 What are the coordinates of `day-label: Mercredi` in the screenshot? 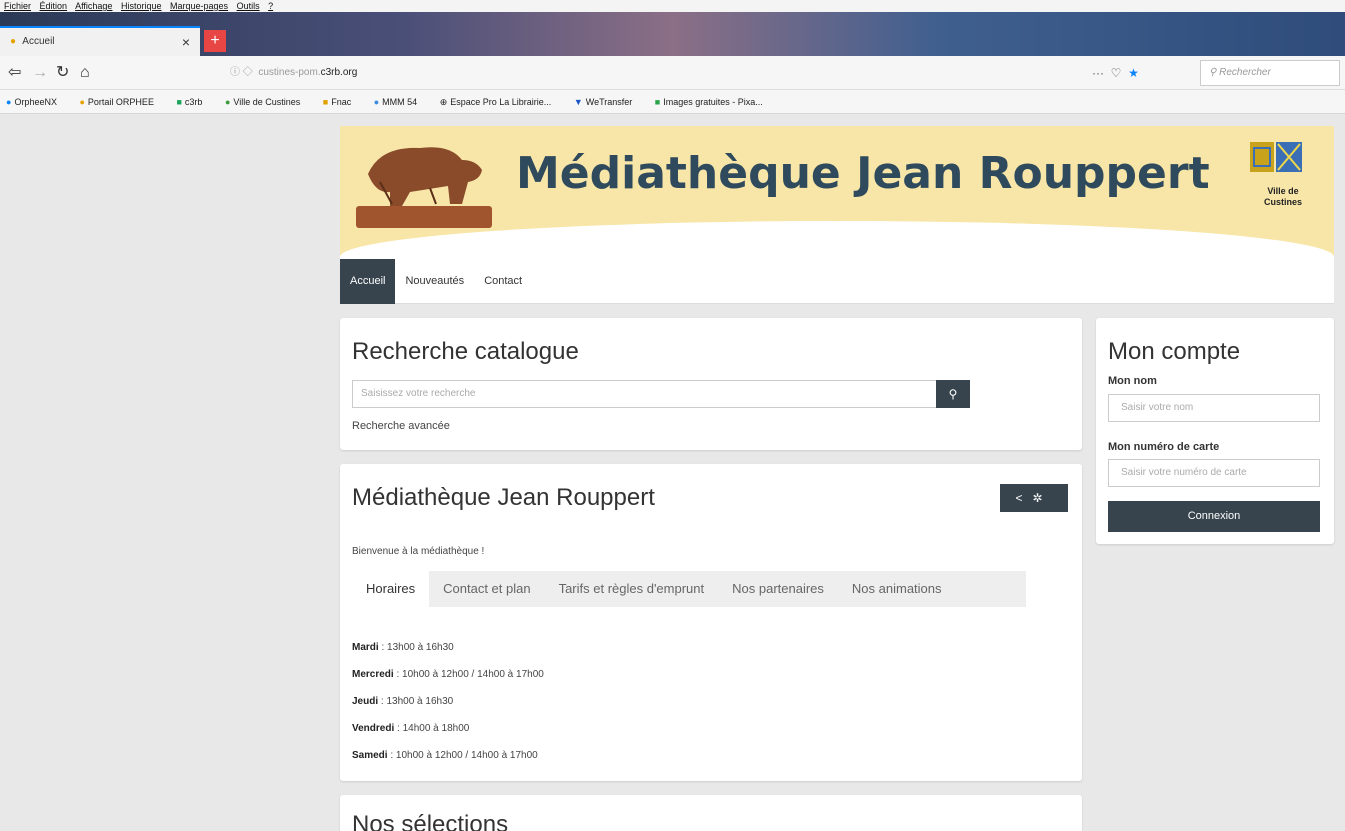 It's located at (373, 674).